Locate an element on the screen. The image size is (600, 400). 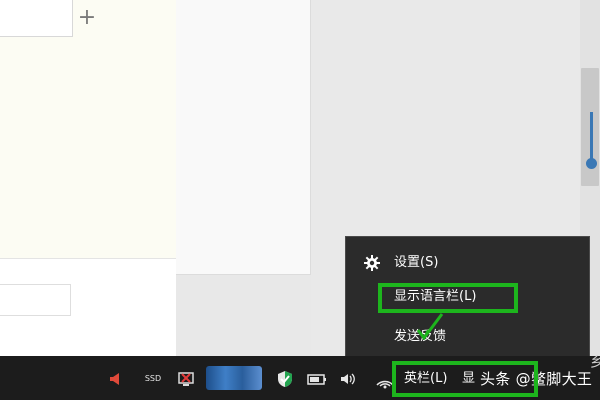
ime-glyph: 乡 is located at coordinates (595, 363).